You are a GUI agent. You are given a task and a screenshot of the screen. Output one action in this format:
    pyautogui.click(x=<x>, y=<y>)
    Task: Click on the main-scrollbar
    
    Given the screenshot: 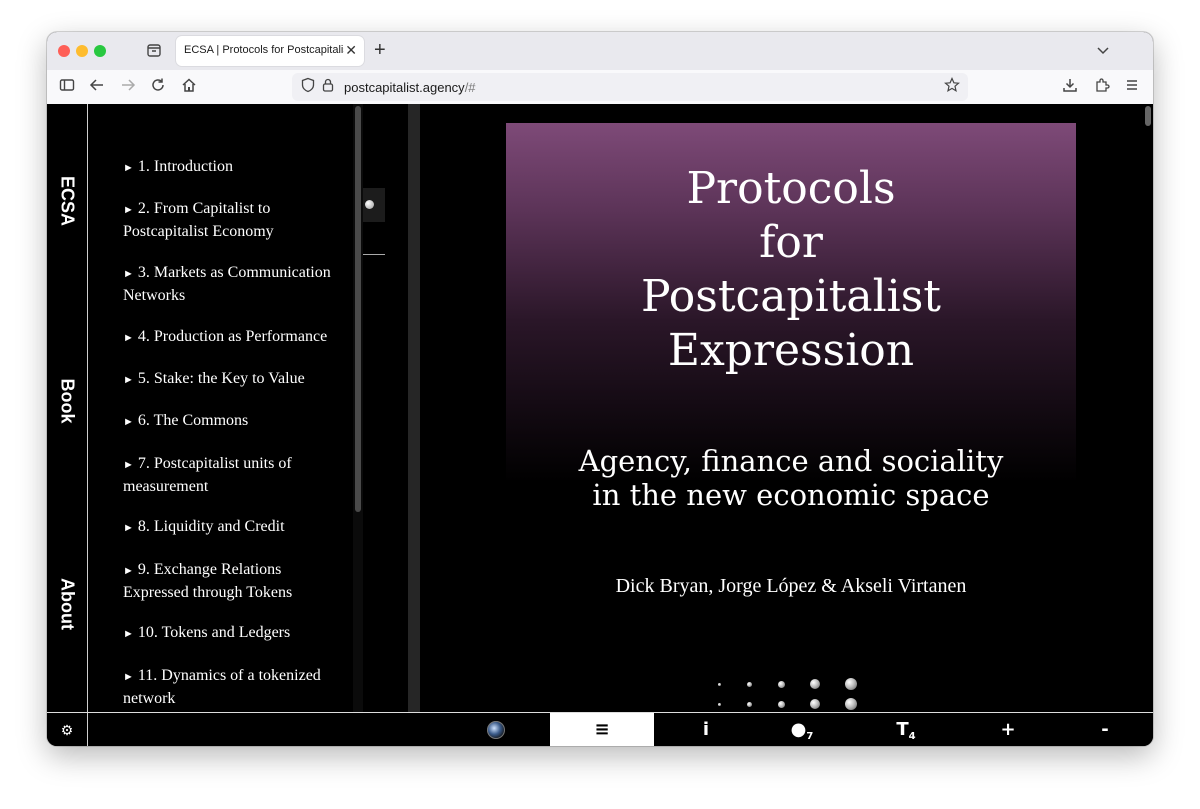 What is the action you would take?
    pyautogui.click(x=1147, y=408)
    